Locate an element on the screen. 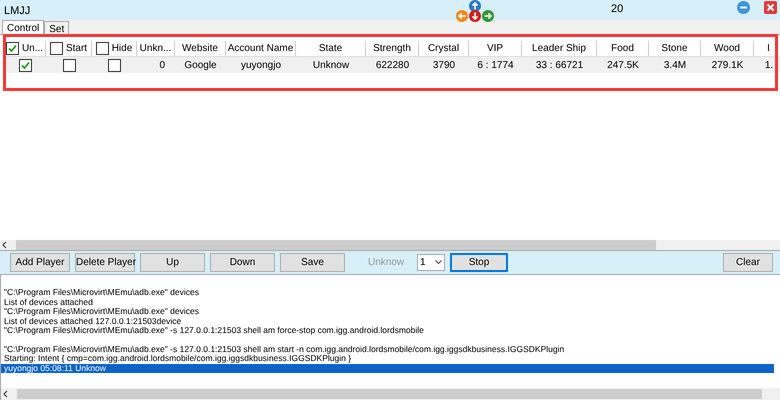 The width and height of the screenshot is (780, 400). minimize-icon is located at coordinates (743, 7).